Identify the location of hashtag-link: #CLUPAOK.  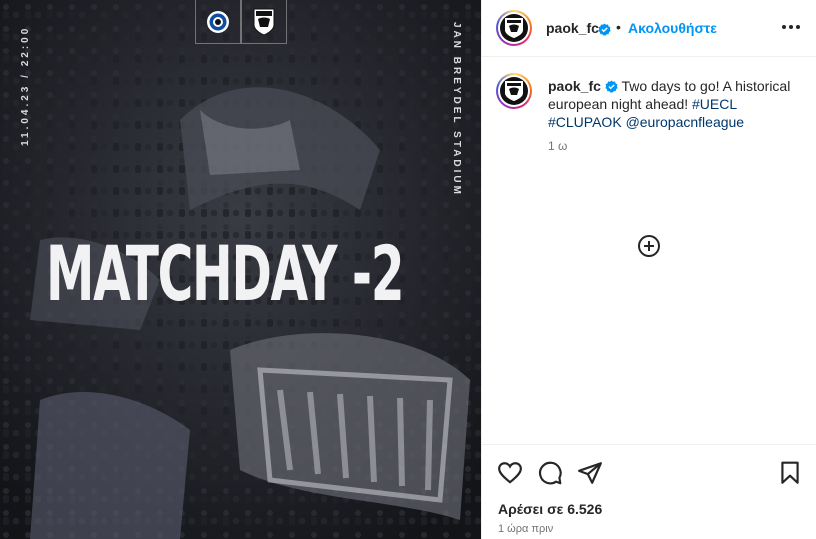
(585, 122).